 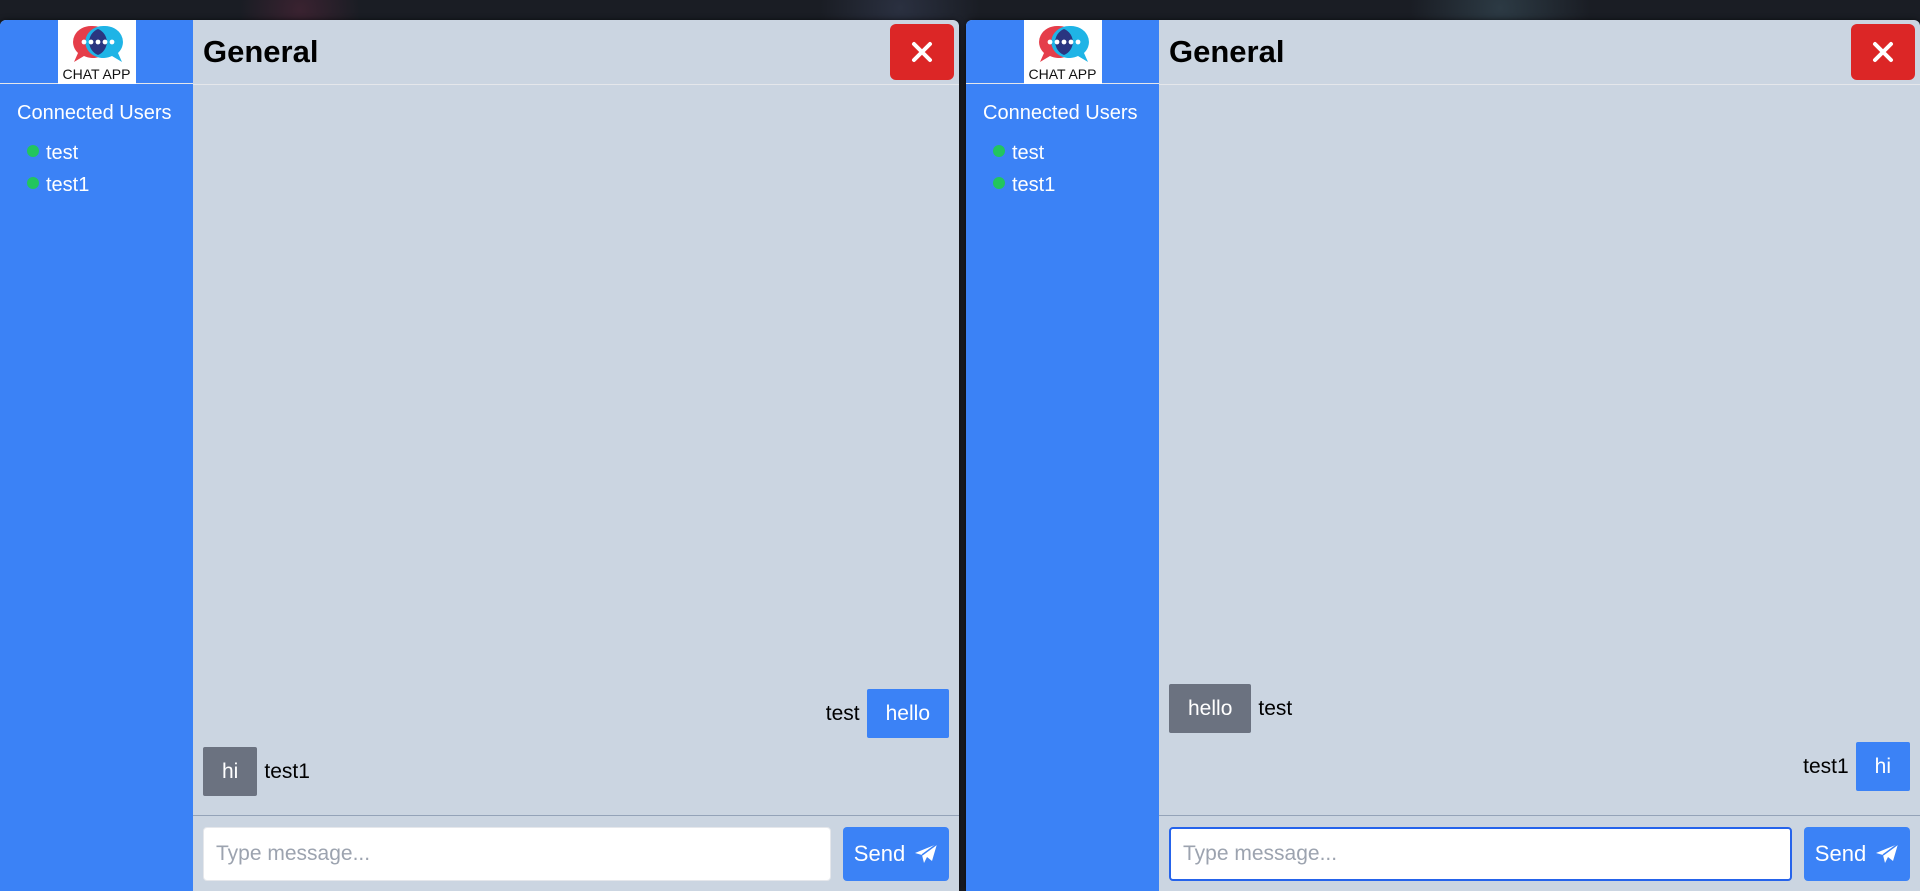 I want to click on message-row: hello test, so click(x=1230, y=708).